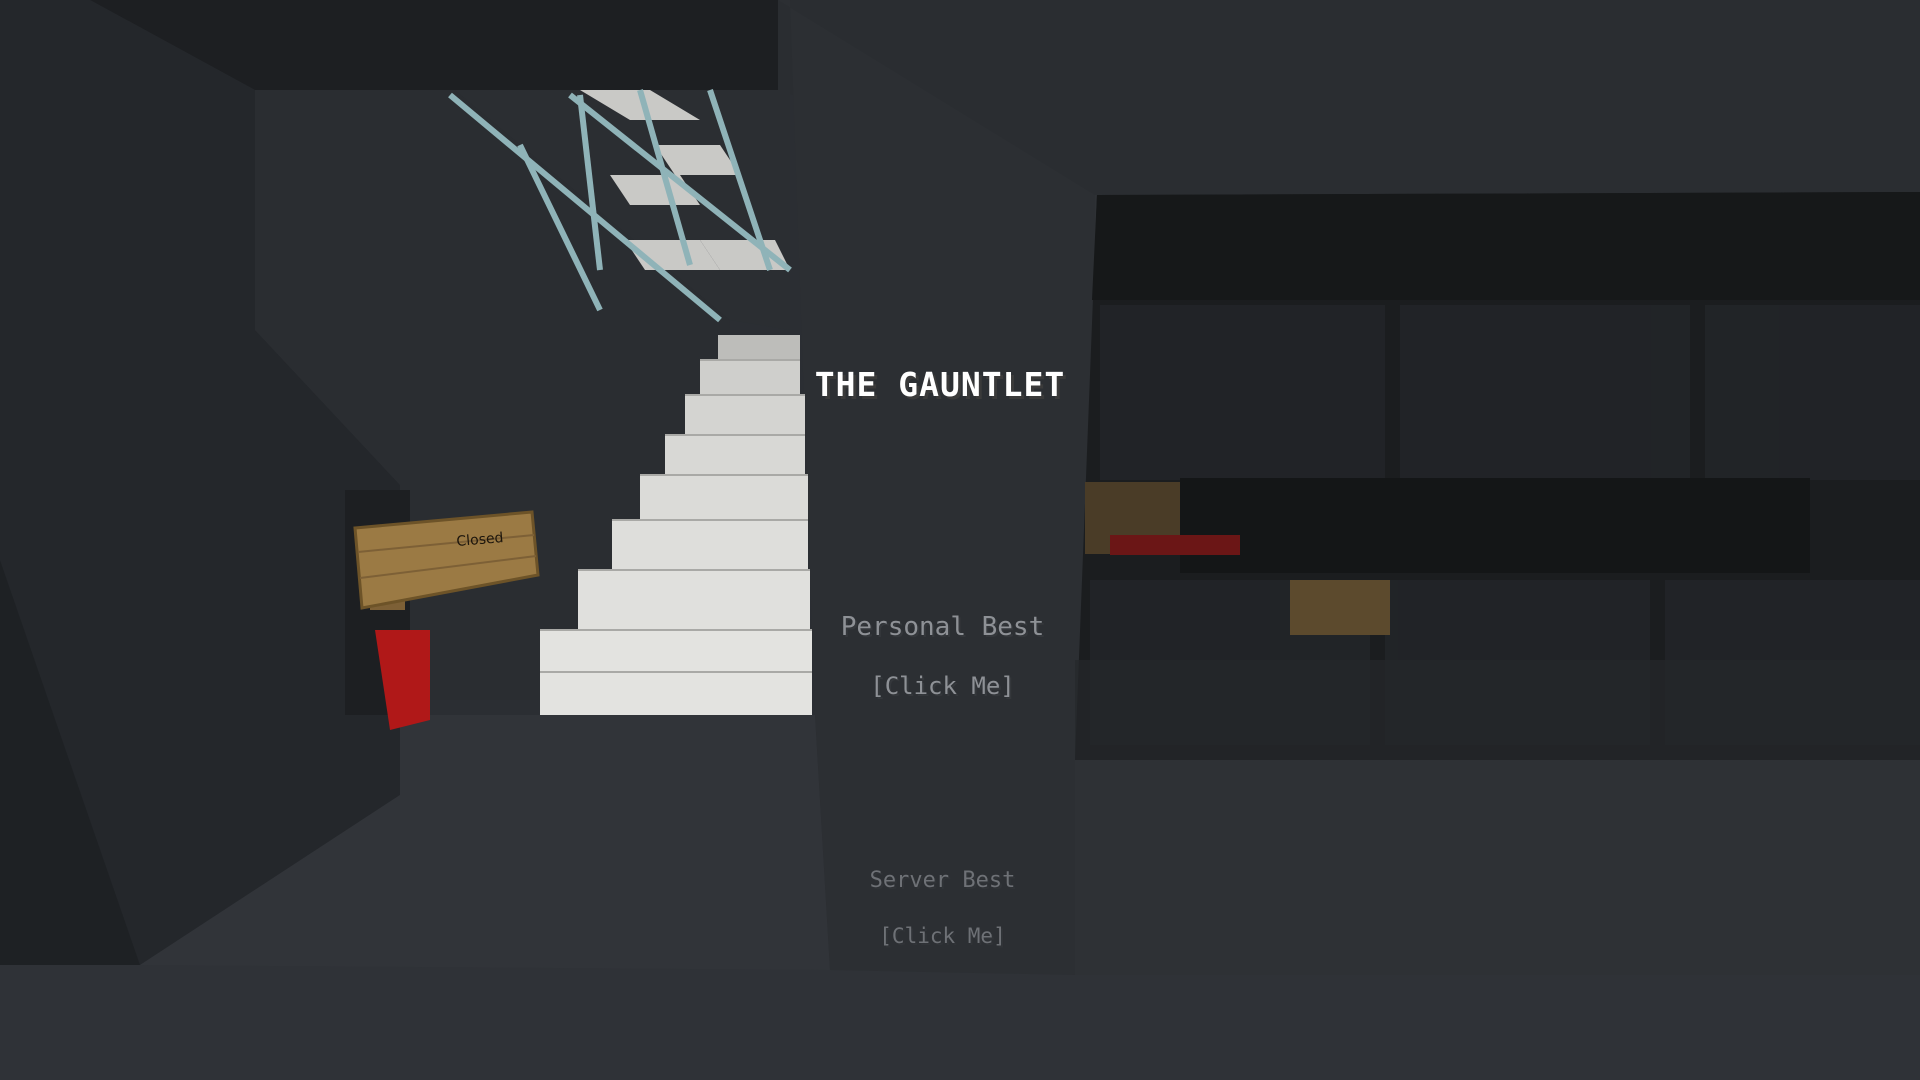  What do you see at coordinates (1497, 710) in the screenshot?
I see `display-window-lower` at bounding box center [1497, 710].